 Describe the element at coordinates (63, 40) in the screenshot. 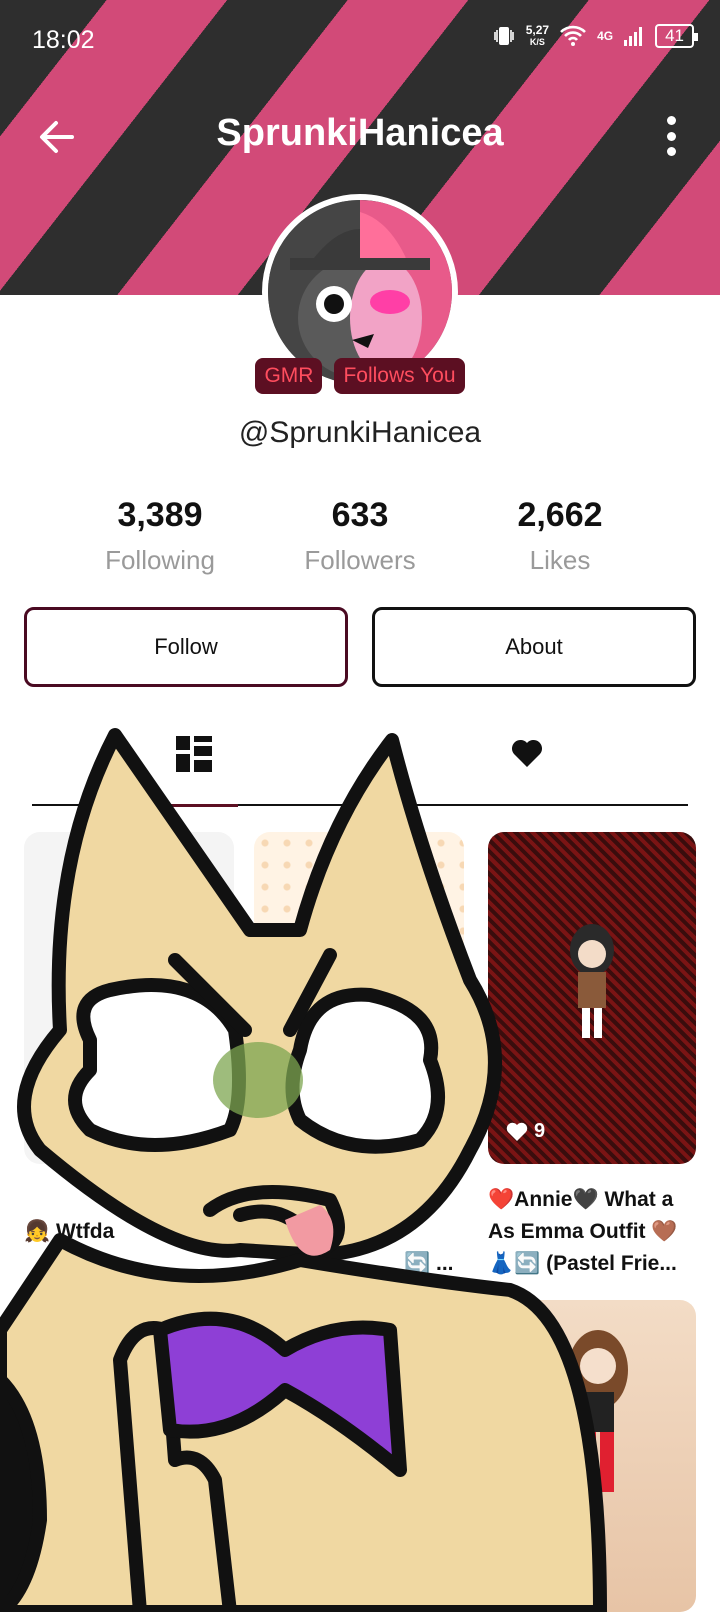

I see `status-time: 18:02` at that location.